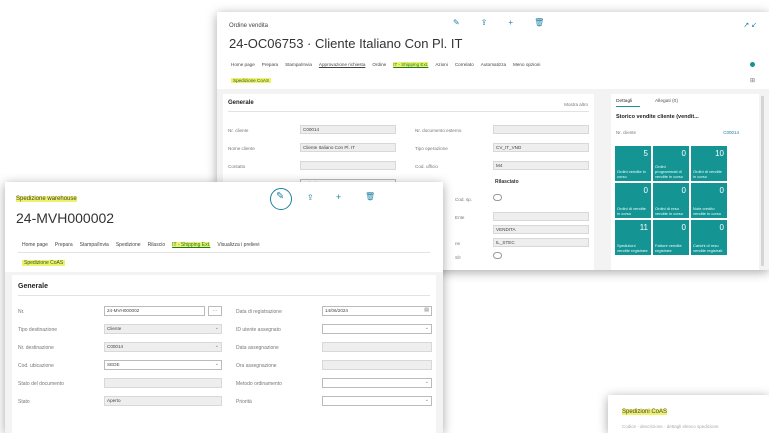 This screenshot has width=769, height=433. I want to click on partial-label-2: Ente, so click(460, 217).